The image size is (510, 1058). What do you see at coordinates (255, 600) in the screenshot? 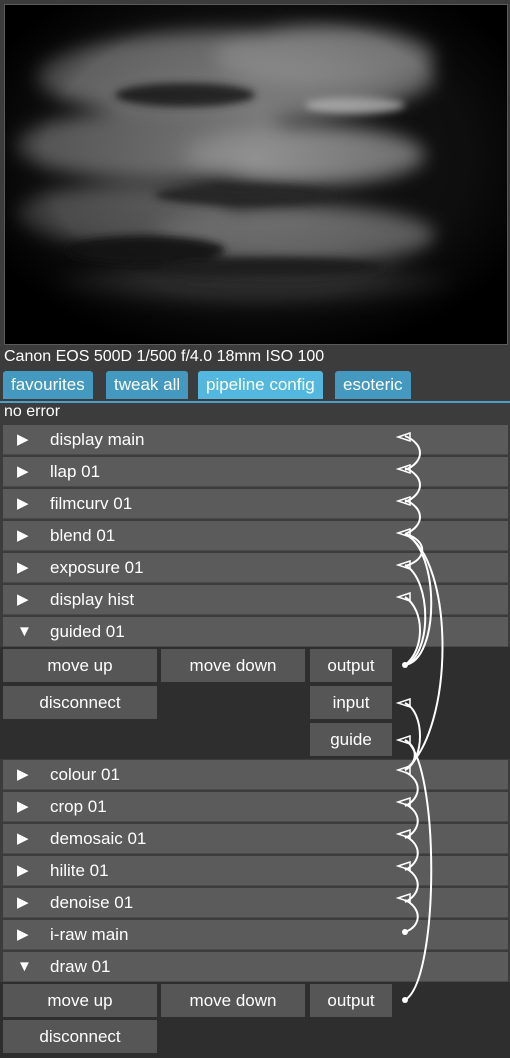
I see `module-display-hist: ▶ display hist` at bounding box center [255, 600].